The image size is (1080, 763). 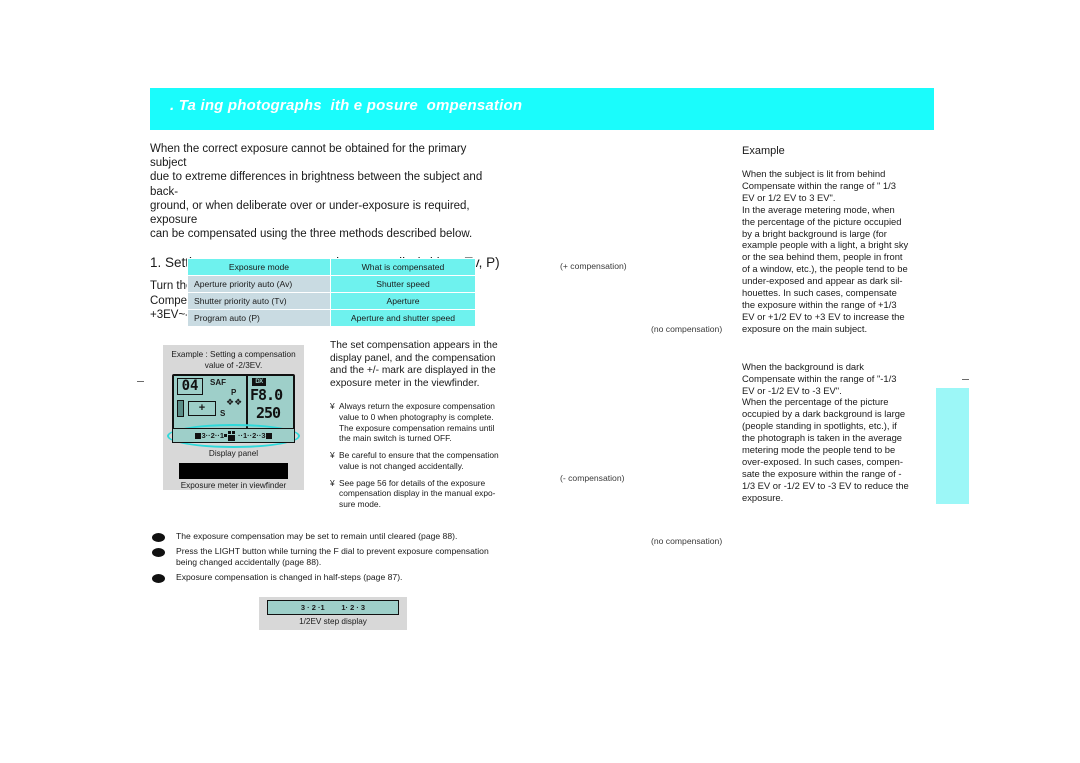 What do you see at coordinates (233, 471) in the screenshot?
I see `viewfinder-strip` at bounding box center [233, 471].